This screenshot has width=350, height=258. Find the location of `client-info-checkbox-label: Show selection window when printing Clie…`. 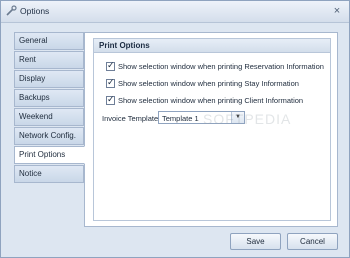

client-info-checkbox-label: Show selection window when printing Clie… is located at coordinates (211, 100).